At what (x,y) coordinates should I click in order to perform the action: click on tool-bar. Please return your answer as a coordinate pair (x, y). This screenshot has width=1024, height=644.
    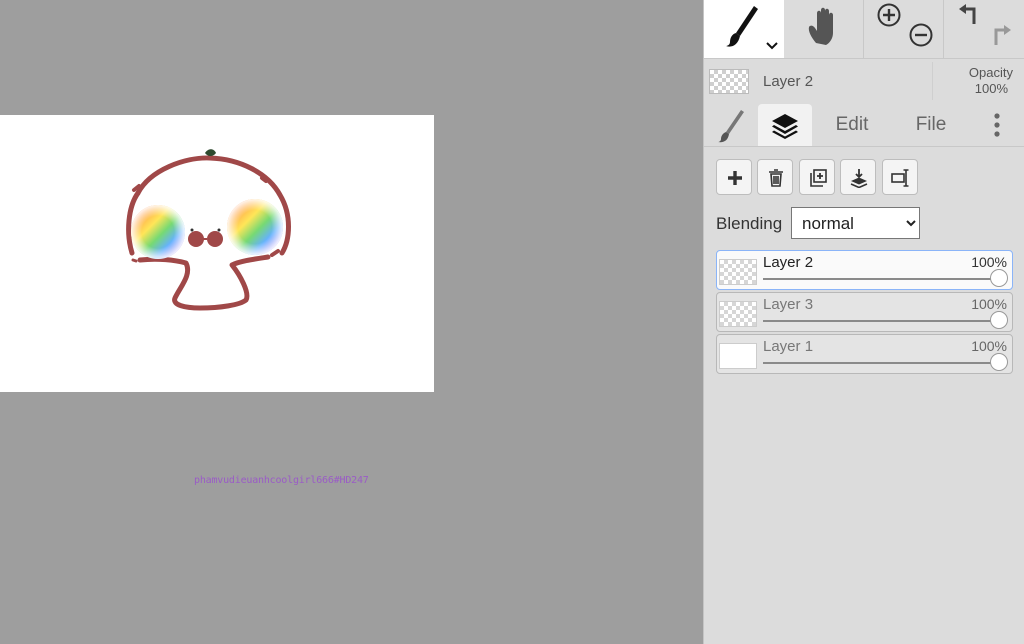
    Looking at the image, I should click on (864, 29).